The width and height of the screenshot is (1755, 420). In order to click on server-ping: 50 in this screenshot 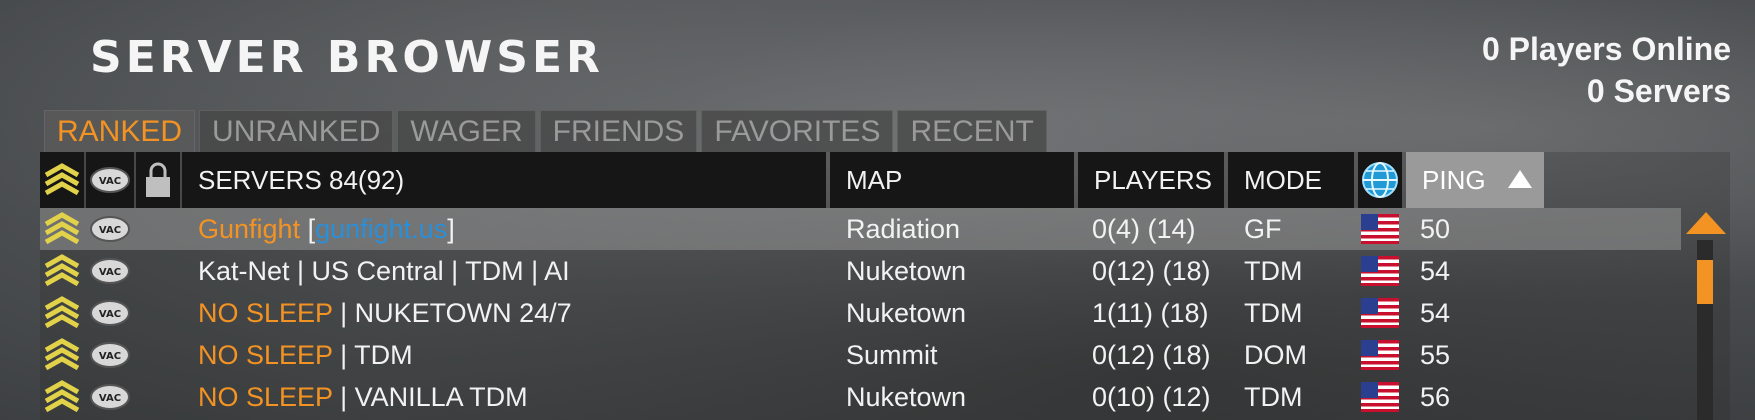, I will do `click(1435, 229)`.